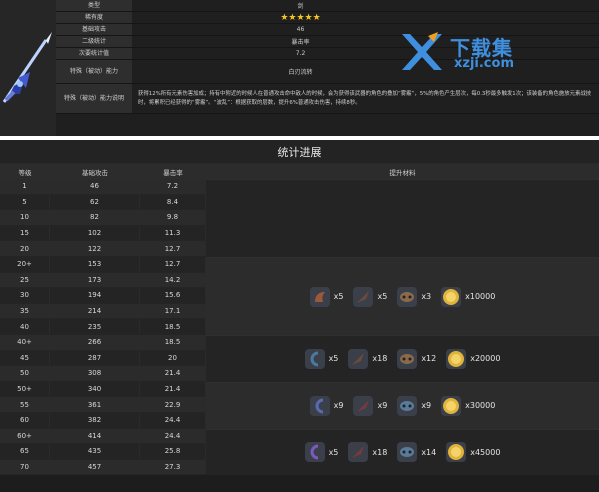 This screenshot has height=492, width=599. What do you see at coordinates (173, 202) in the screenshot?
I see `crit-rate-cell: 8.4` at bounding box center [173, 202].